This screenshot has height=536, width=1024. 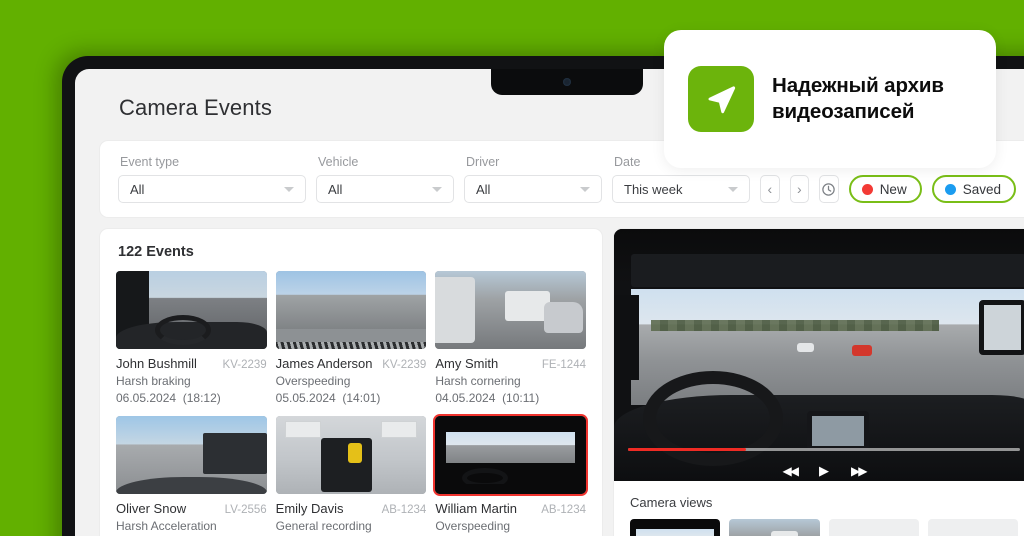 I want to click on prev-period-button: ‹, so click(x=770, y=189).